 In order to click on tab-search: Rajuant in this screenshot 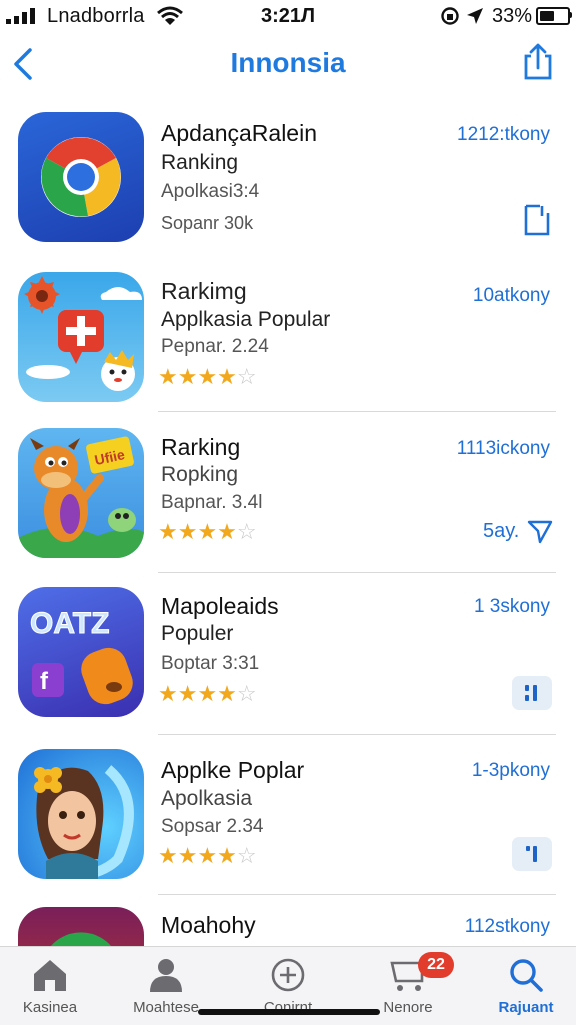, I will do `click(526, 986)`.